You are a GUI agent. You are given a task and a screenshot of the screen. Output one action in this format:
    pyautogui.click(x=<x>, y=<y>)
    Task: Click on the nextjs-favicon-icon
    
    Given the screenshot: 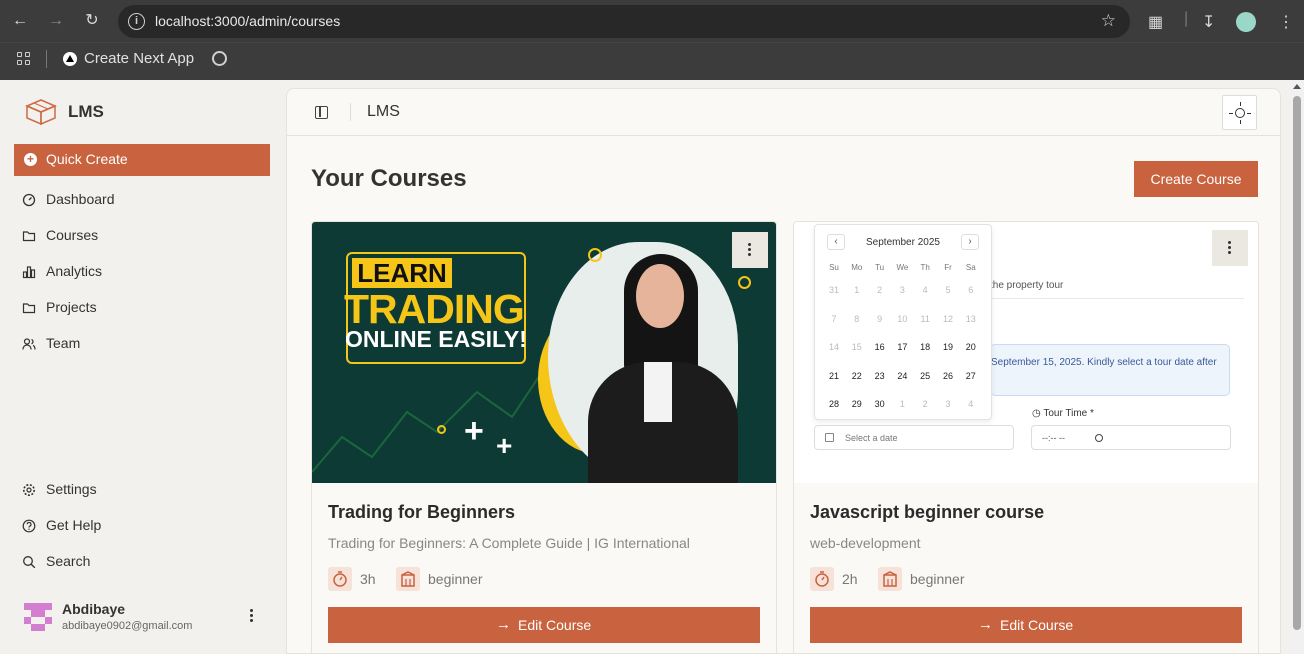 What is the action you would take?
    pyautogui.click(x=70, y=59)
    